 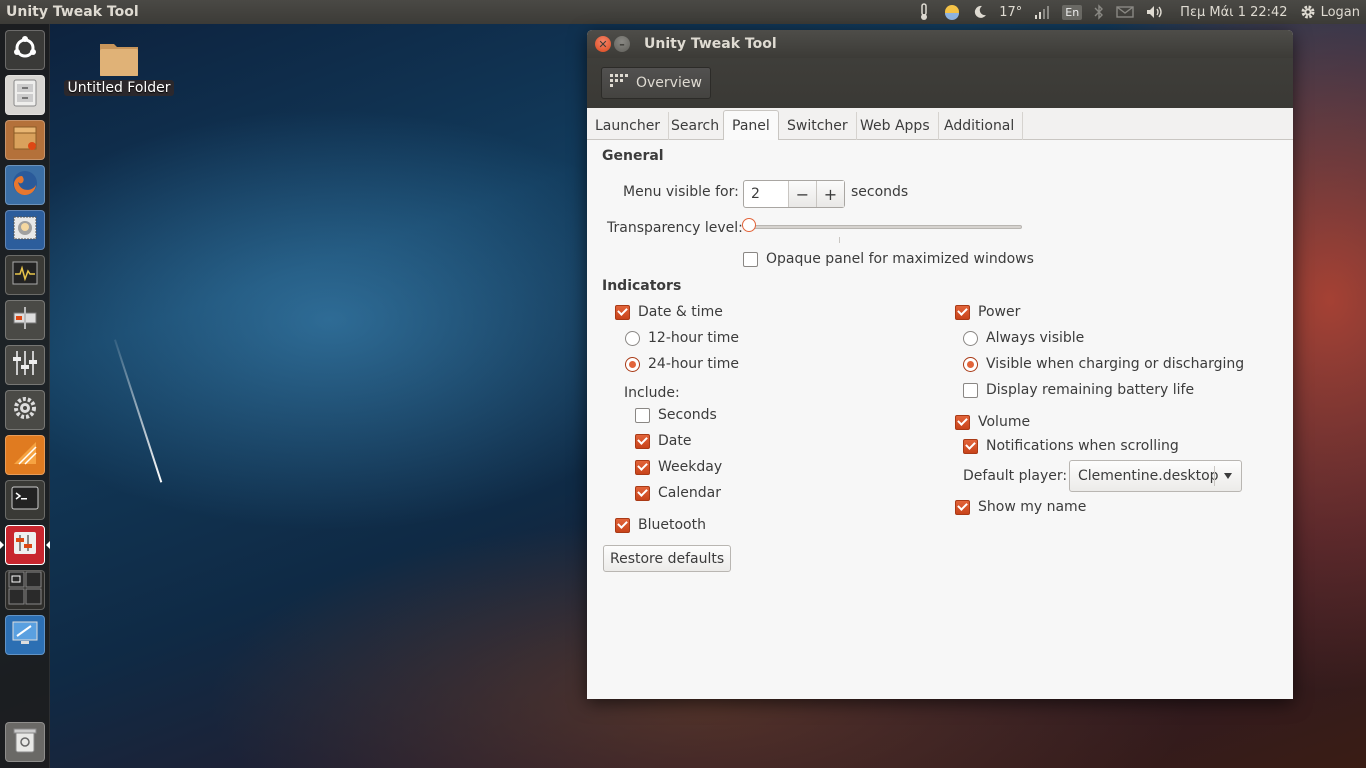 What do you see at coordinates (25, 230) in the screenshot?
I see `launcher-thunderbird` at bounding box center [25, 230].